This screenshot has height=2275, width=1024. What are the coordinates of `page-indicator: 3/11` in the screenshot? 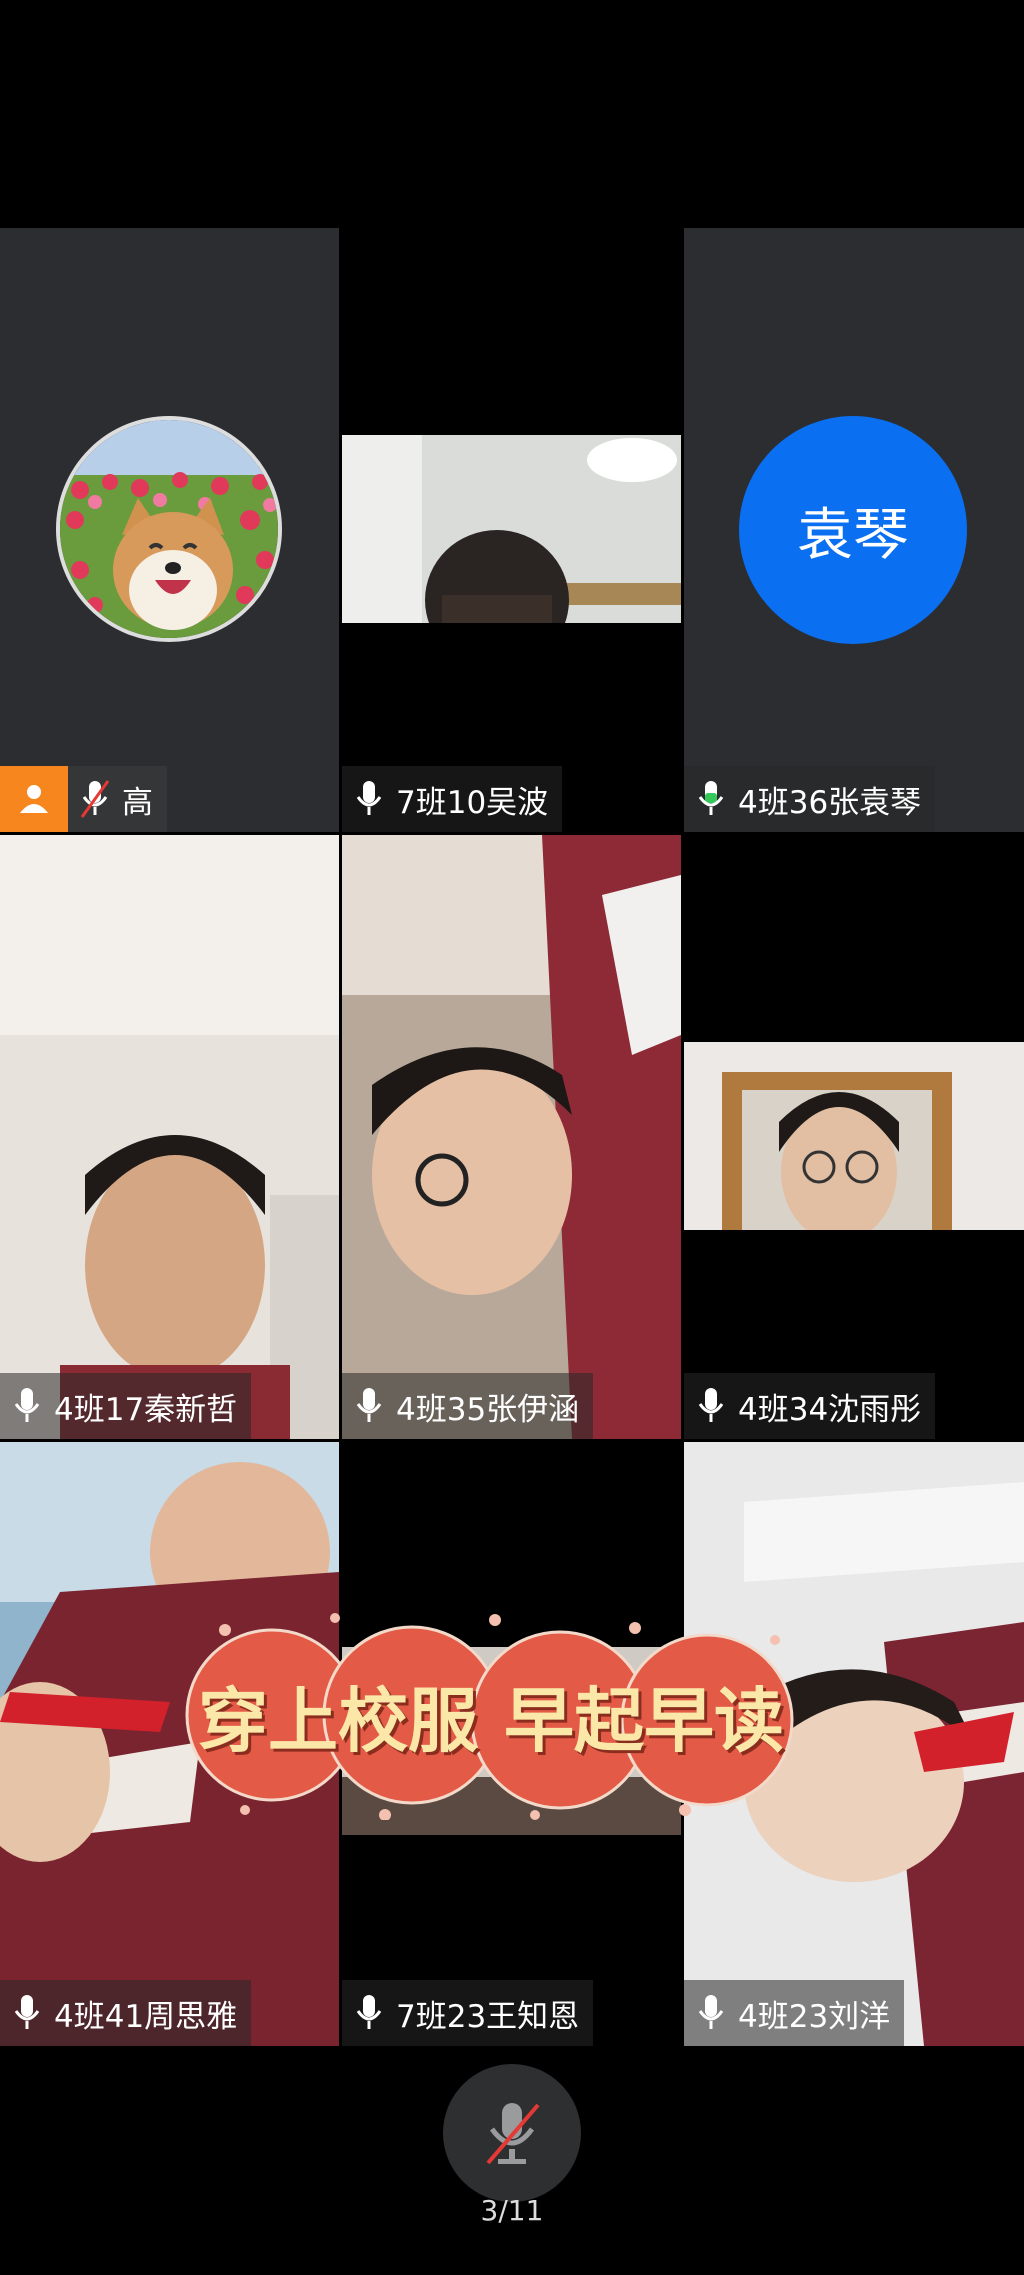 It's located at (512, 2210).